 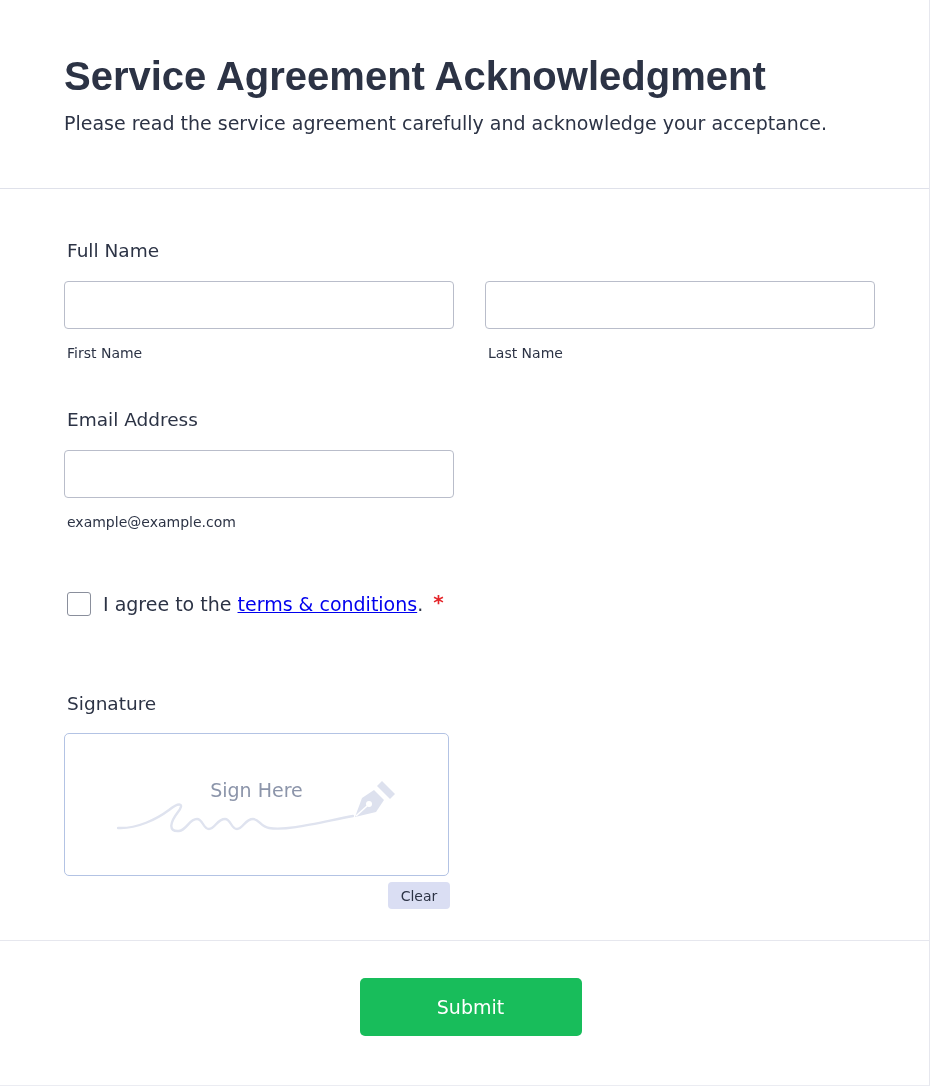 What do you see at coordinates (327, 604) in the screenshot?
I see `terms-link: terms & conditions` at bounding box center [327, 604].